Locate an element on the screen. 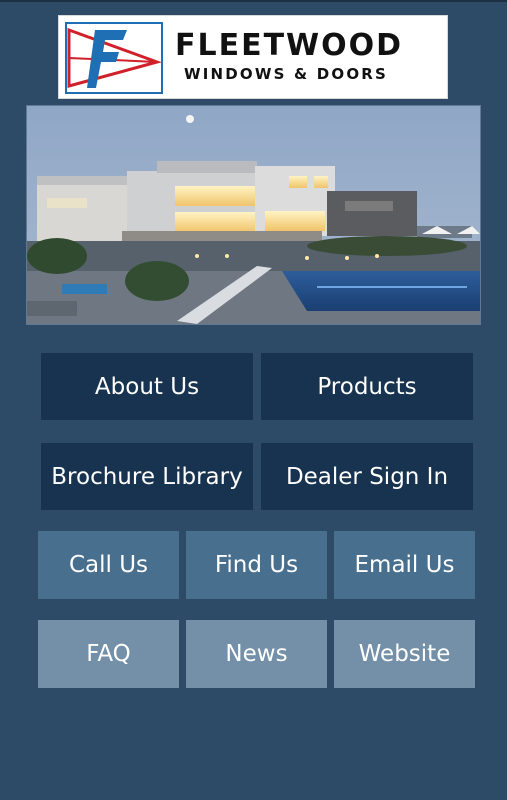 This screenshot has width=507, height=800. fleetwood-logo: FLEETWOOD WINDOWS & DOORS is located at coordinates (253, 57).